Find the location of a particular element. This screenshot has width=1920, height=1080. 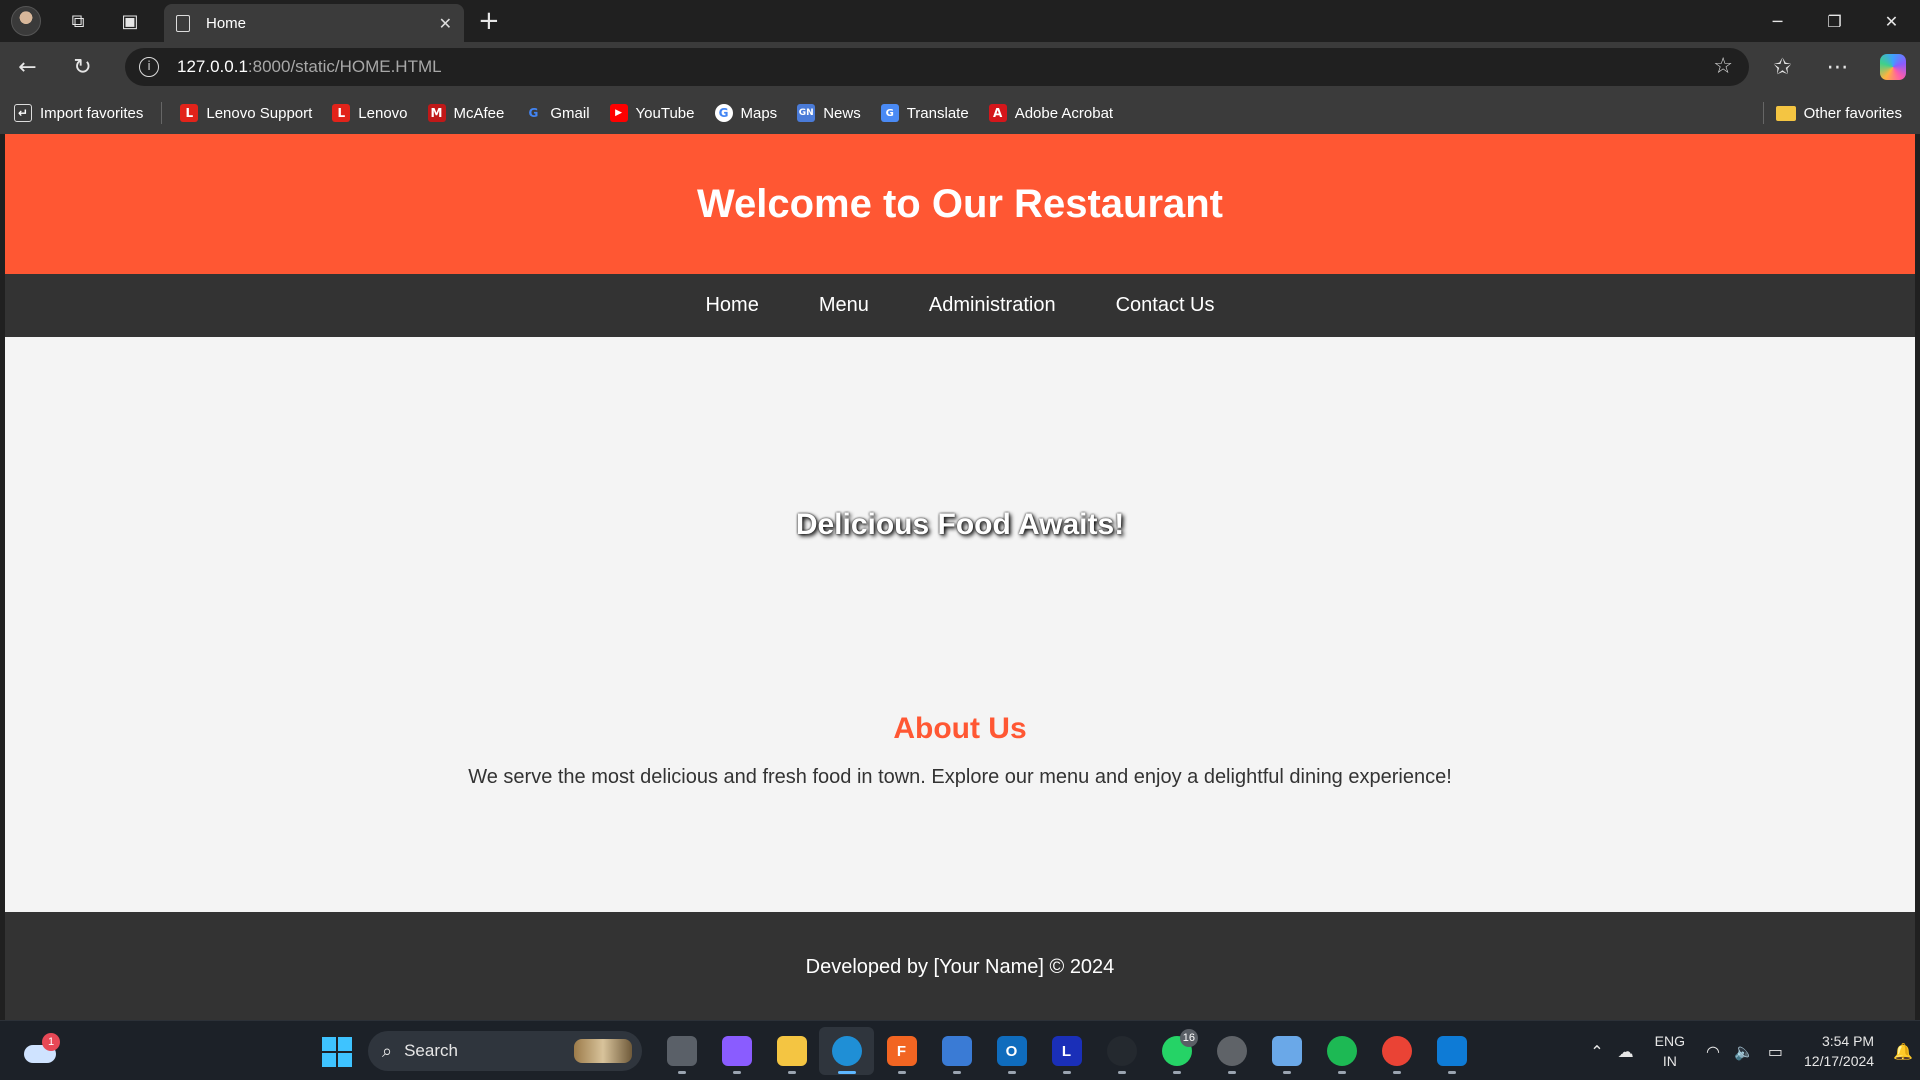

search-icon: ⌕ is located at coordinates (387, 1051).